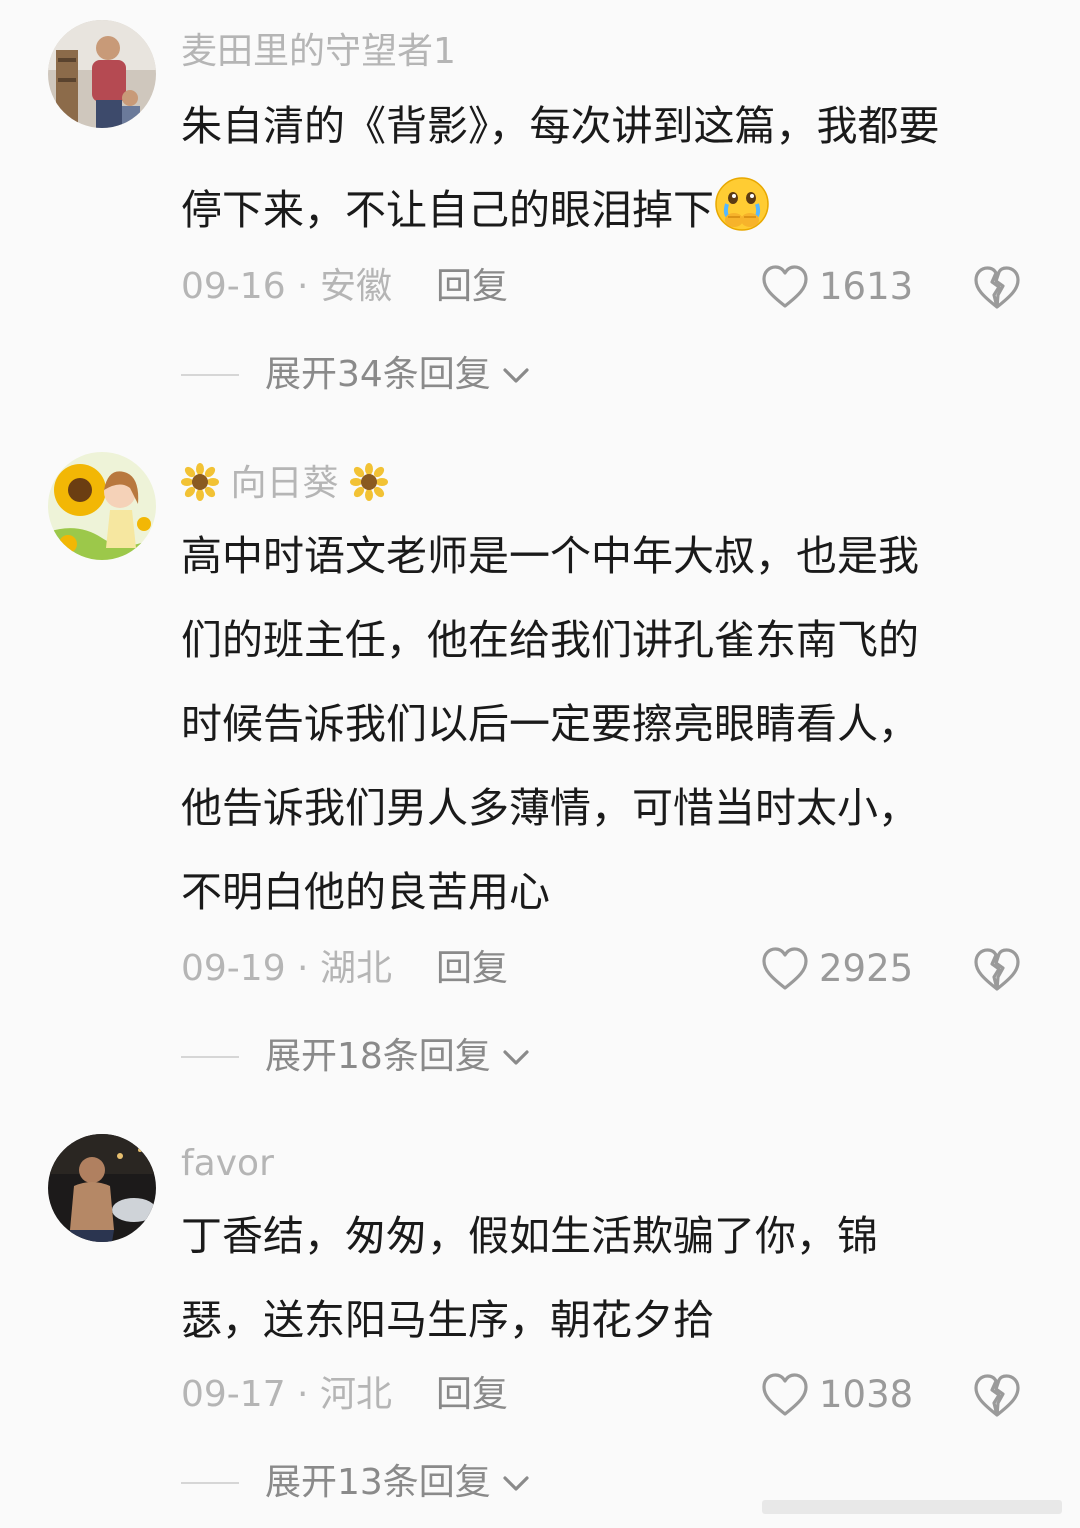  I want to click on username: 向日葵, so click(284, 484).